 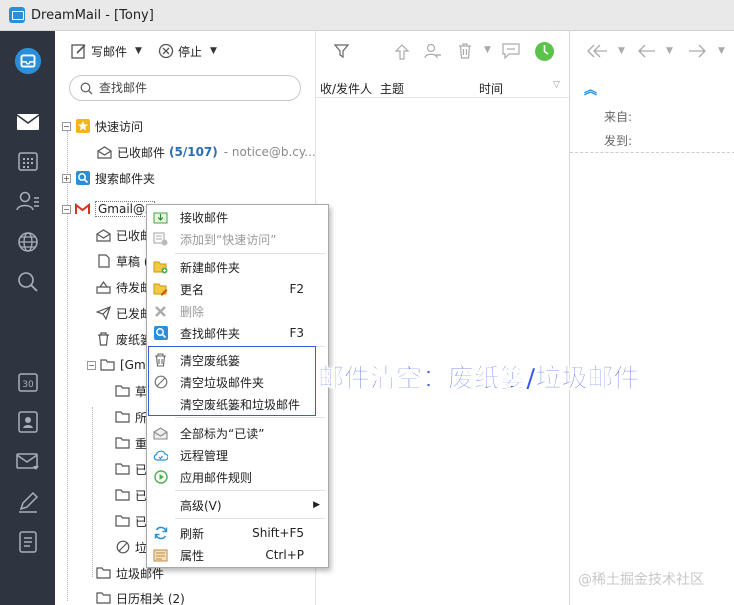 I want to click on search-input, so click(x=189, y=88).